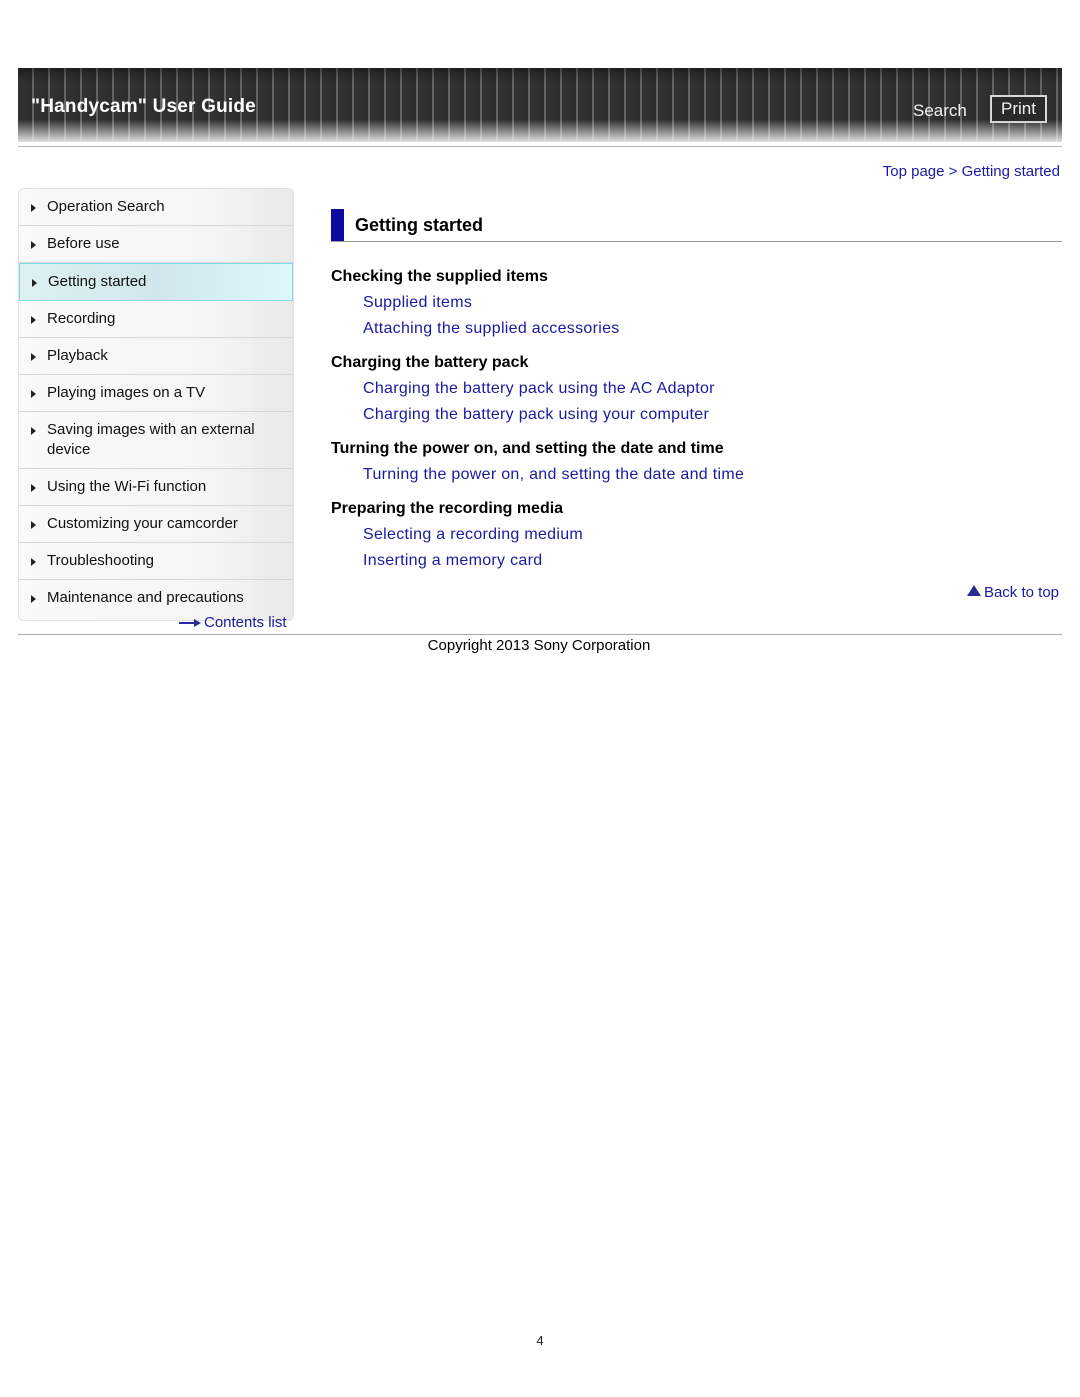 The width and height of the screenshot is (1080, 1397). I want to click on sidebar-item-customizing: Customizing your camcorder, so click(156, 524).